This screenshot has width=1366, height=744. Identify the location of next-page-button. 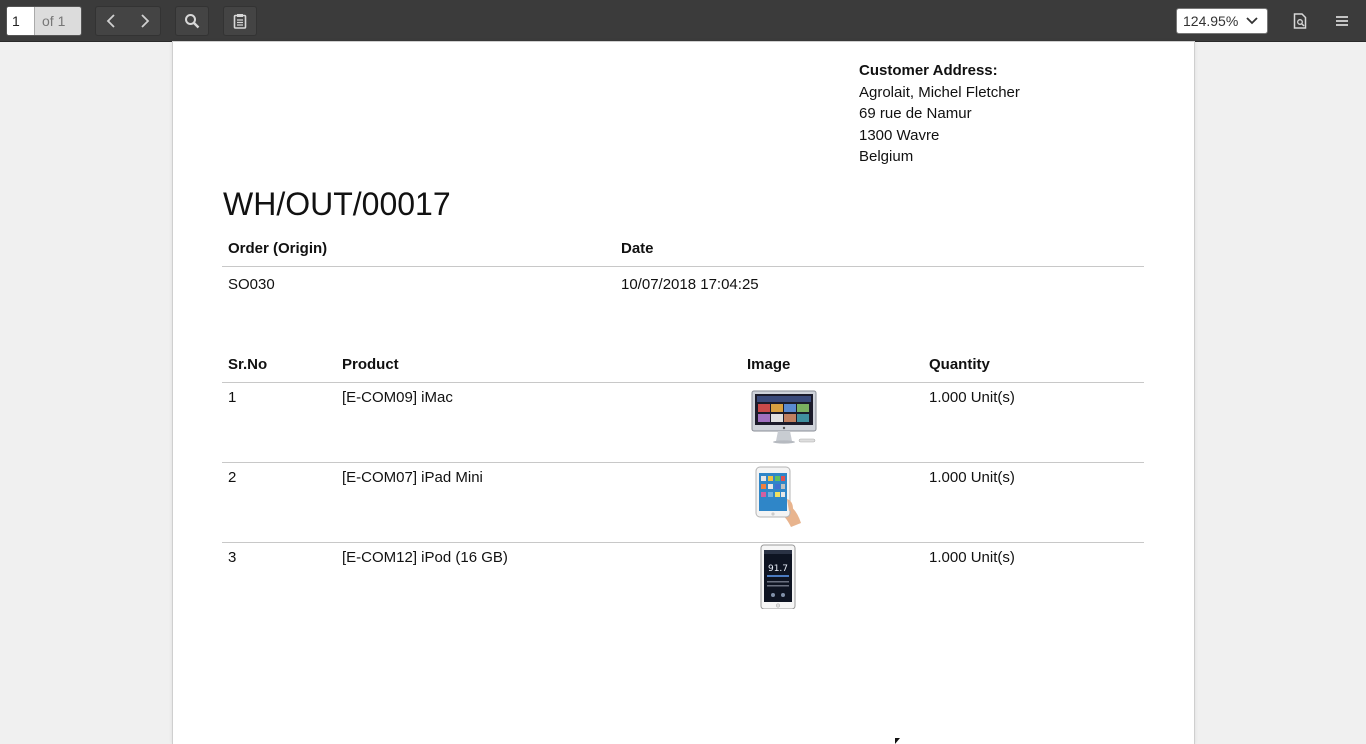
(144, 21).